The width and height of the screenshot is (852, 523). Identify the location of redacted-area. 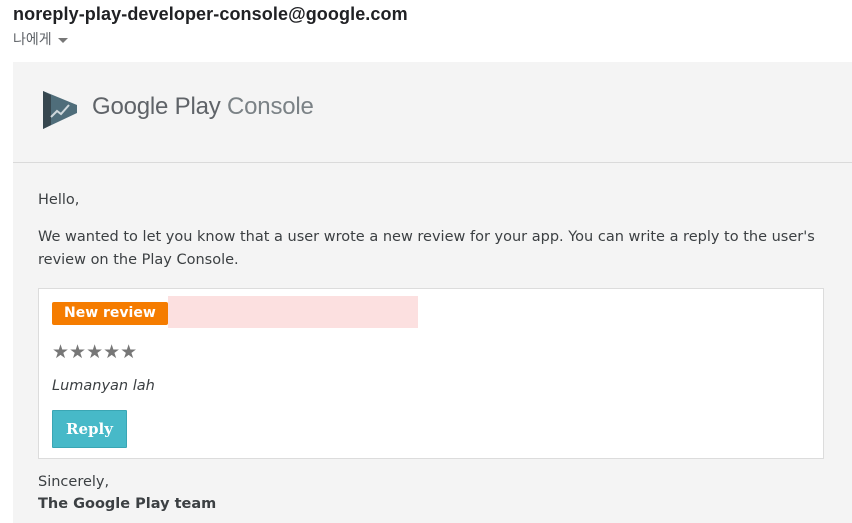
(293, 312).